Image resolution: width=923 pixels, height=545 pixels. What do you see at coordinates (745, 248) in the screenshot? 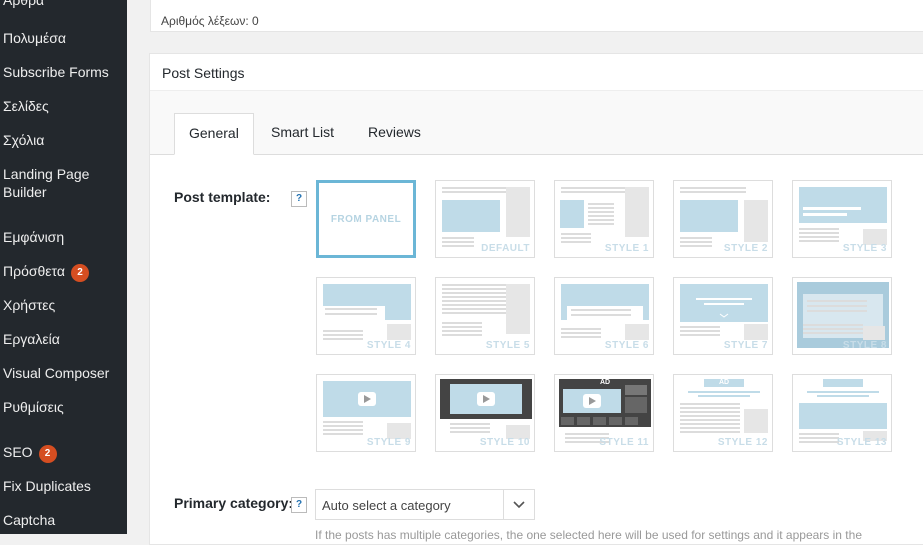
I see `template-name: STYLE 2` at bounding box center [745, 248].